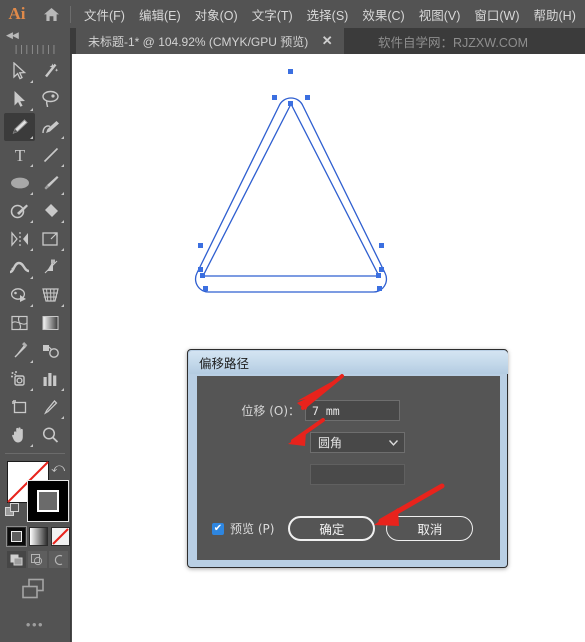 Image resolution: width=585 pixels, height=642 pixels. What do you see at coordinates (352, 410) in the screenshot?
I see `offset-input: 7 mm` at bounding box center [352, 410].